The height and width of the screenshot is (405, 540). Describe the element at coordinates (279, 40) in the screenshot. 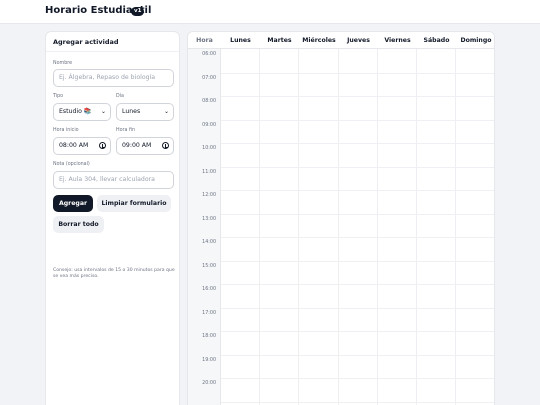

I see `day-header-martes: Martes` at that location.